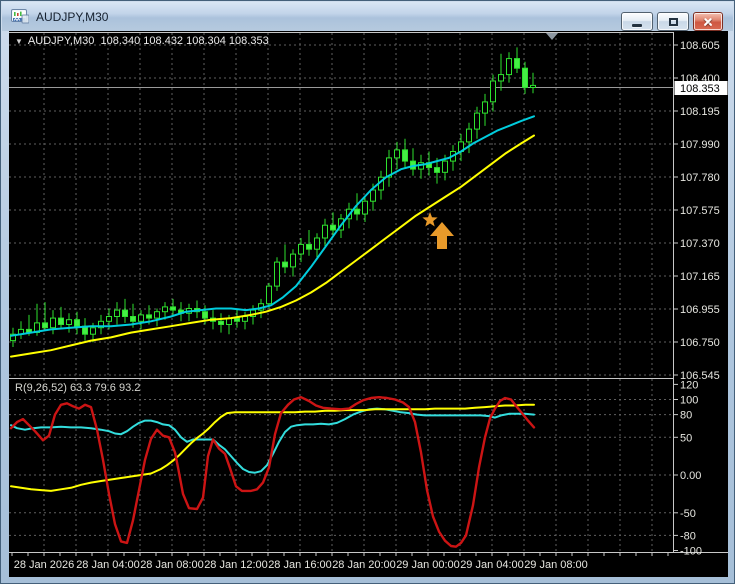 Image resolution: width=735 pixels, height=584 pixels. I want to click on window-controls, so click(672, 21).